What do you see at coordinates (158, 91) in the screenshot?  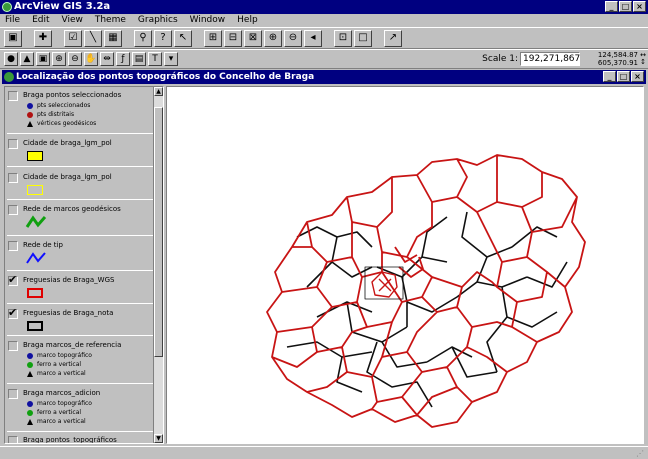 I see `scroll-up-icon: ▲` at bounding box center [158, 91].